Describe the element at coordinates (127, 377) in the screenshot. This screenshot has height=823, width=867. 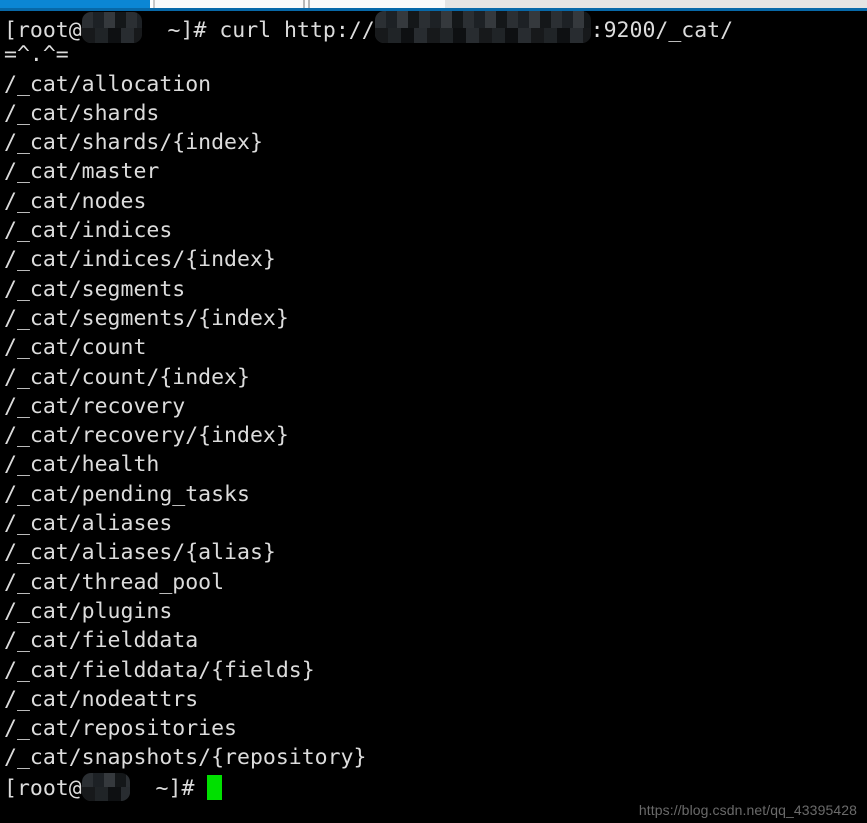
I see `endpoint-line: /_cat/count/{index}` at that location.